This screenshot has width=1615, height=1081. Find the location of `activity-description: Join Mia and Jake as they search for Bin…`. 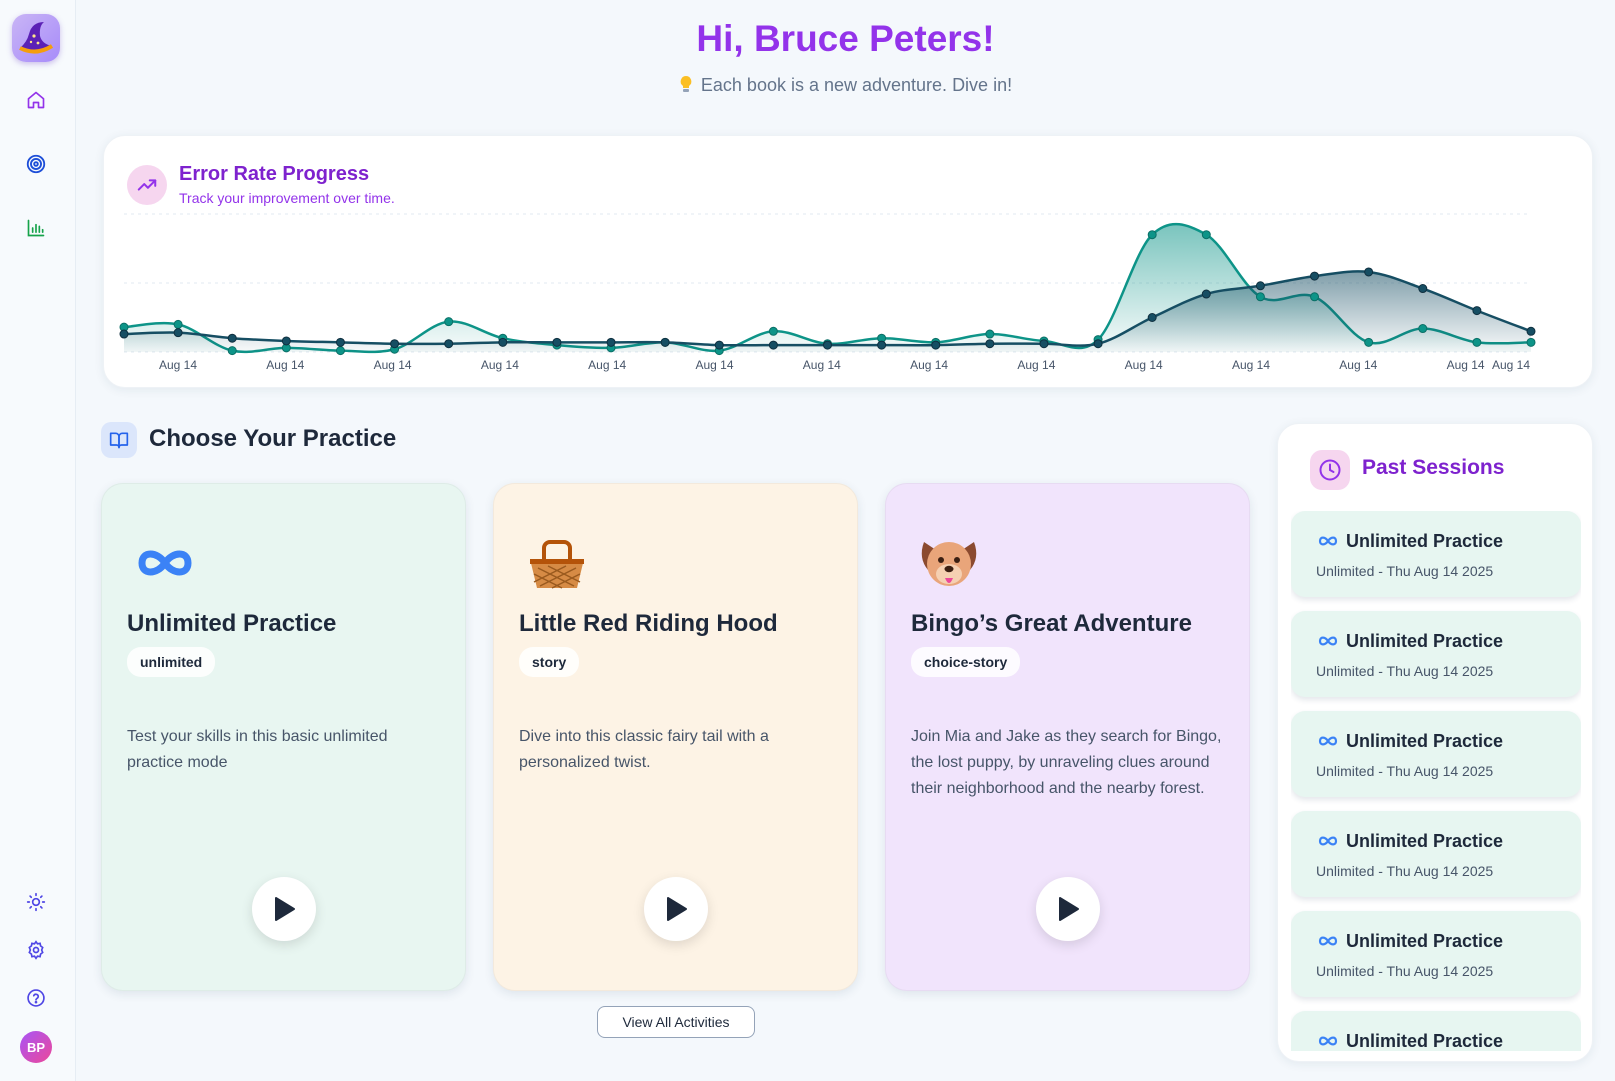

activity-description: Join Mia and Jake as they search for Bin… is located at coordinates (1066, 762).